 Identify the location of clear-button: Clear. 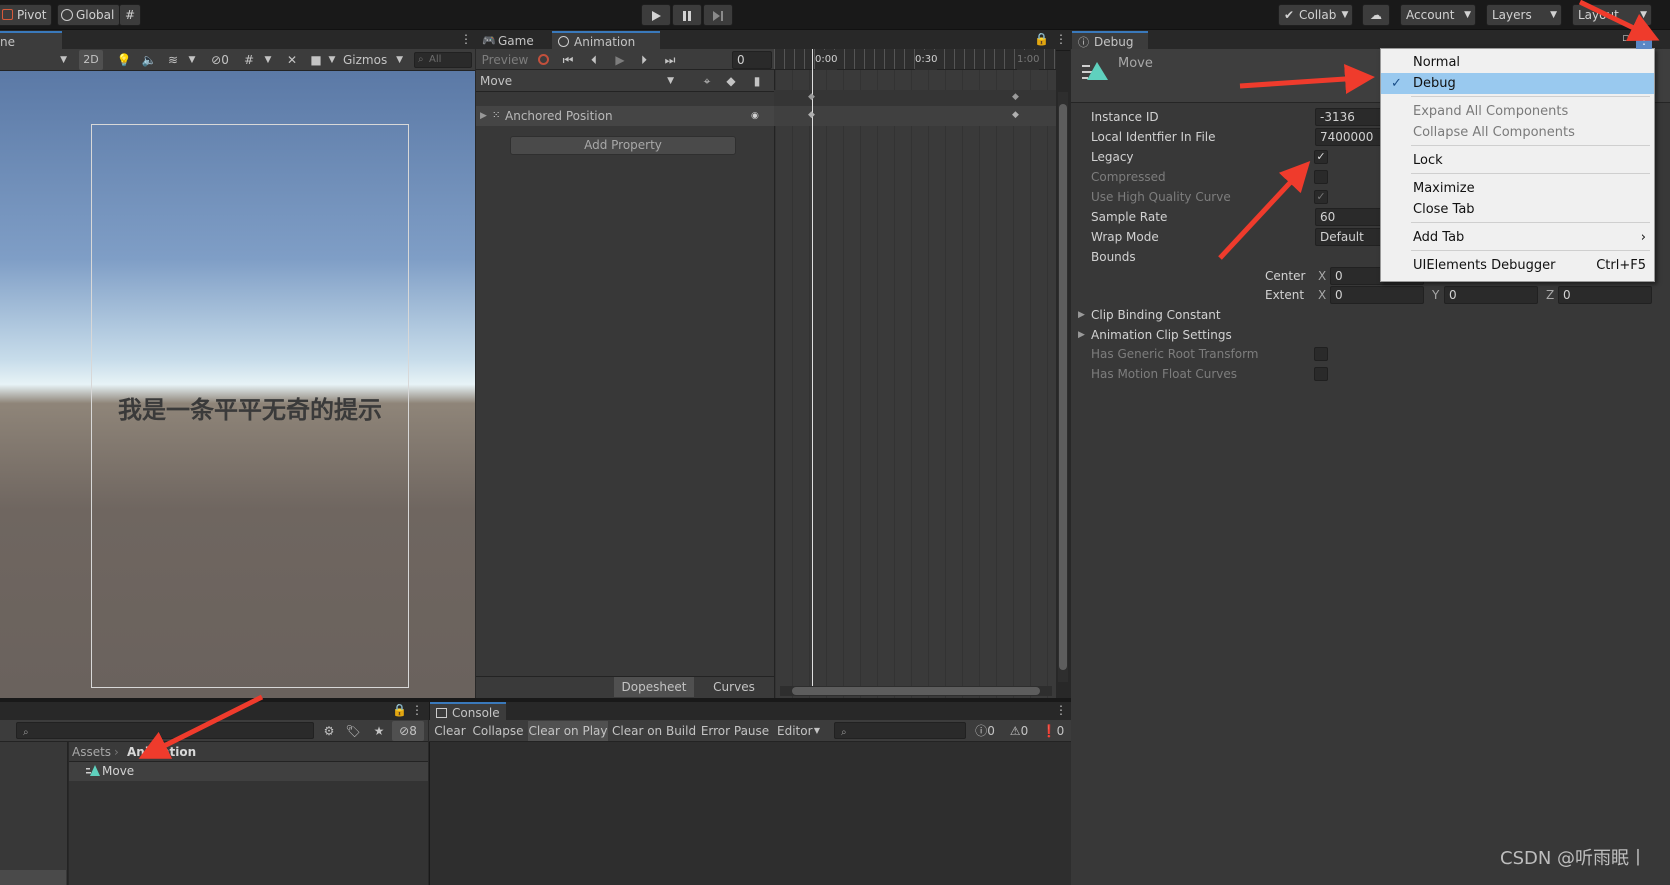
(450, 731).